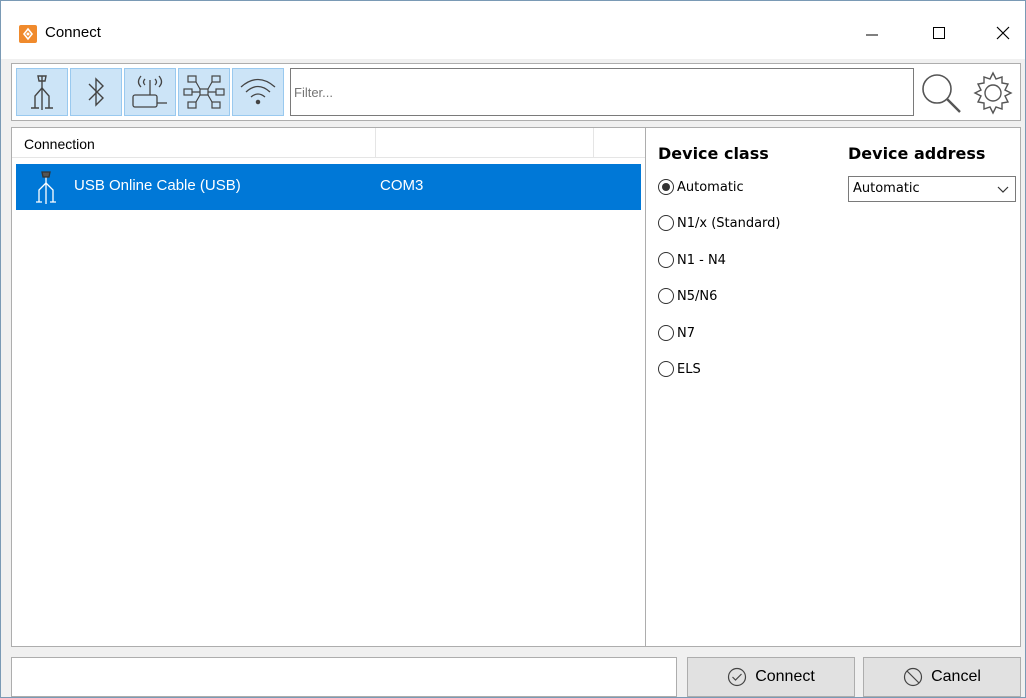 The image size is (1026, 698). I want to click on toolbar, so click(516, 92).